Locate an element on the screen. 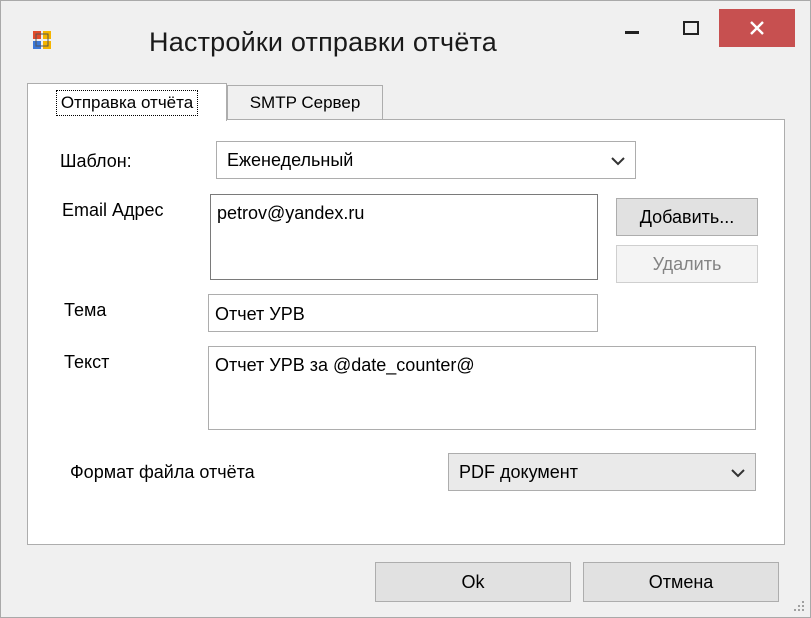 This screenshot has width=811, height=618. maximize-button is located at coordinates (691, 28).